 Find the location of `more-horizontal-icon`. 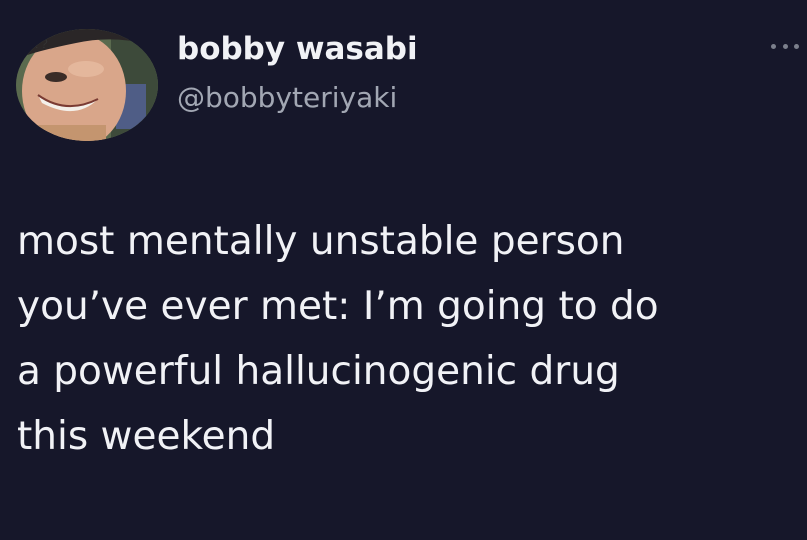

more-horizontal-icon is located at coordinates (785, 46).